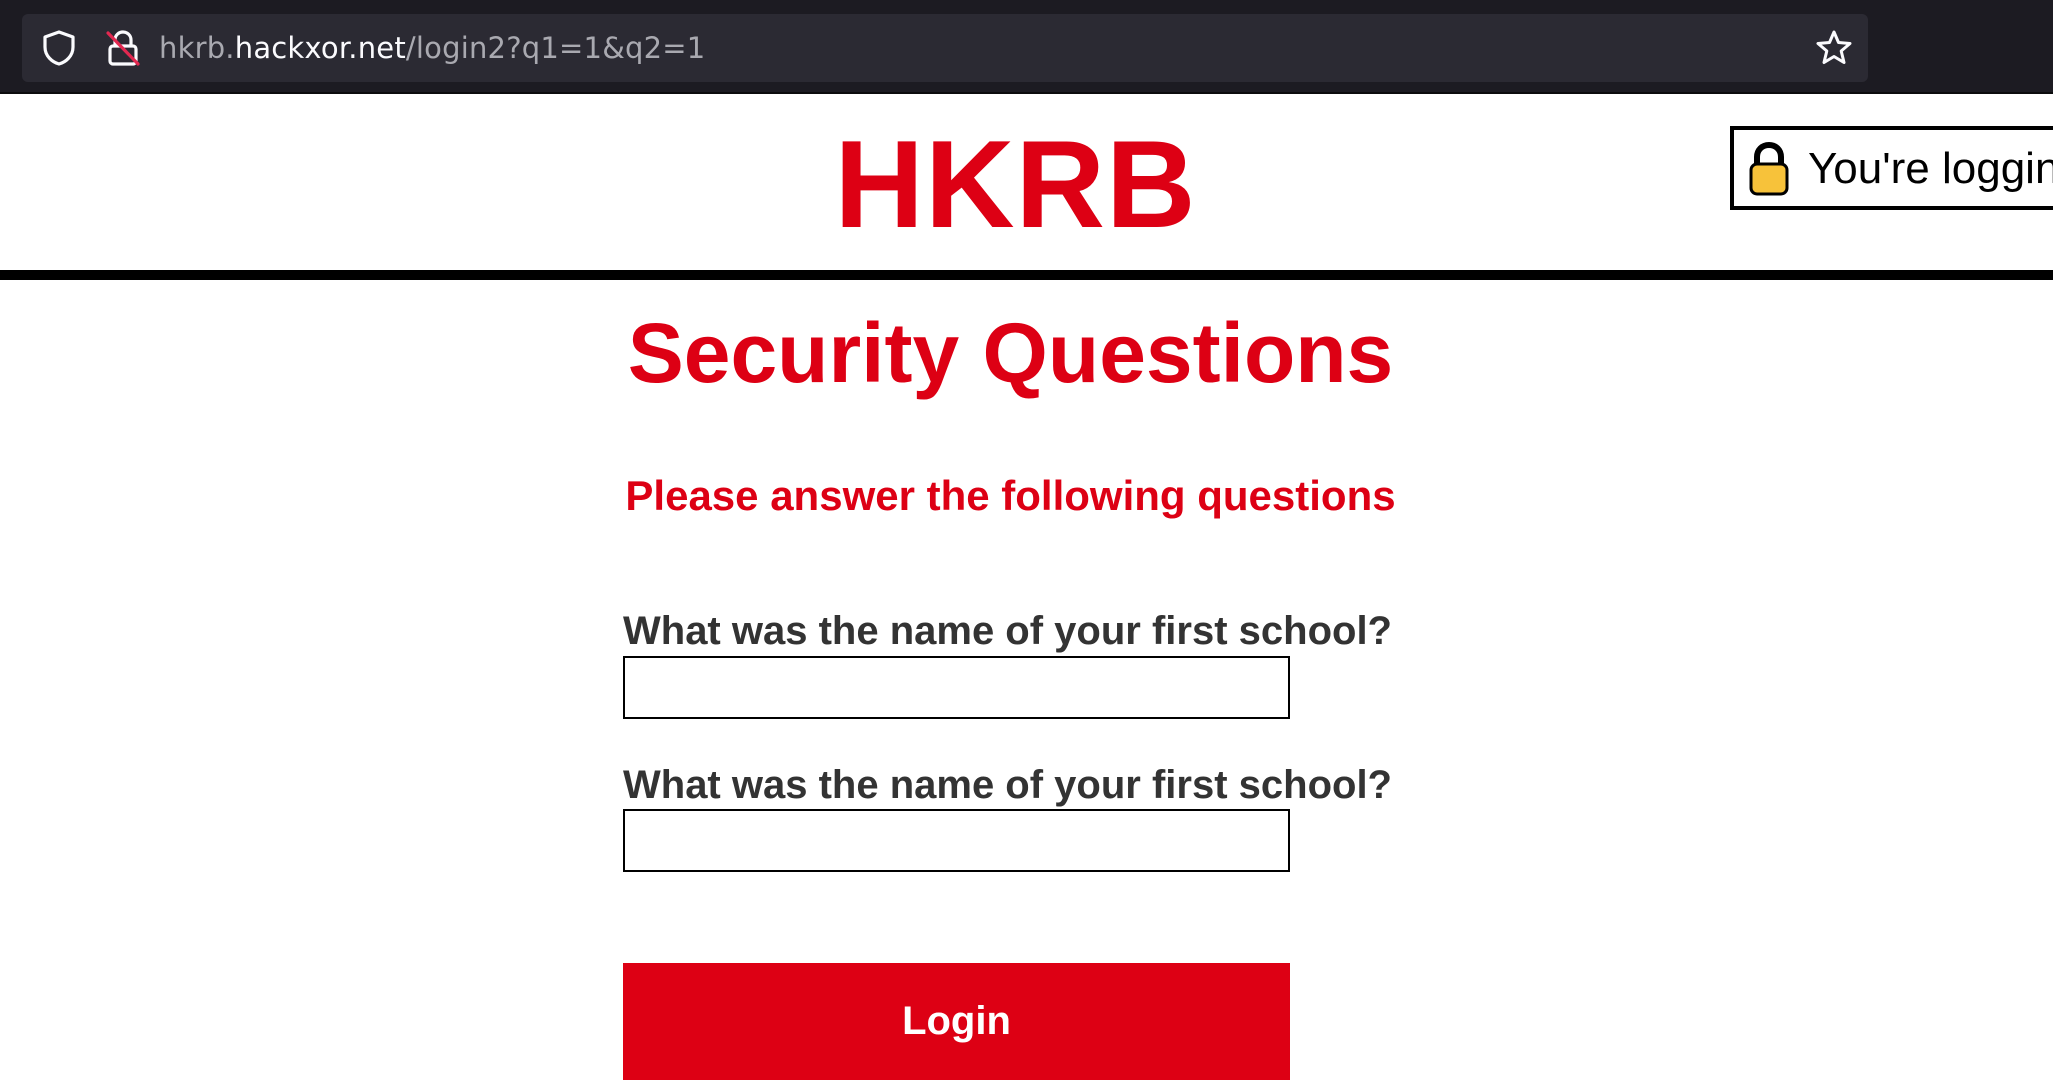  Describe the element at coordinates (1007, 785) in the screenshot. I see `question-2-label: What was the name of your first school?` at that location.